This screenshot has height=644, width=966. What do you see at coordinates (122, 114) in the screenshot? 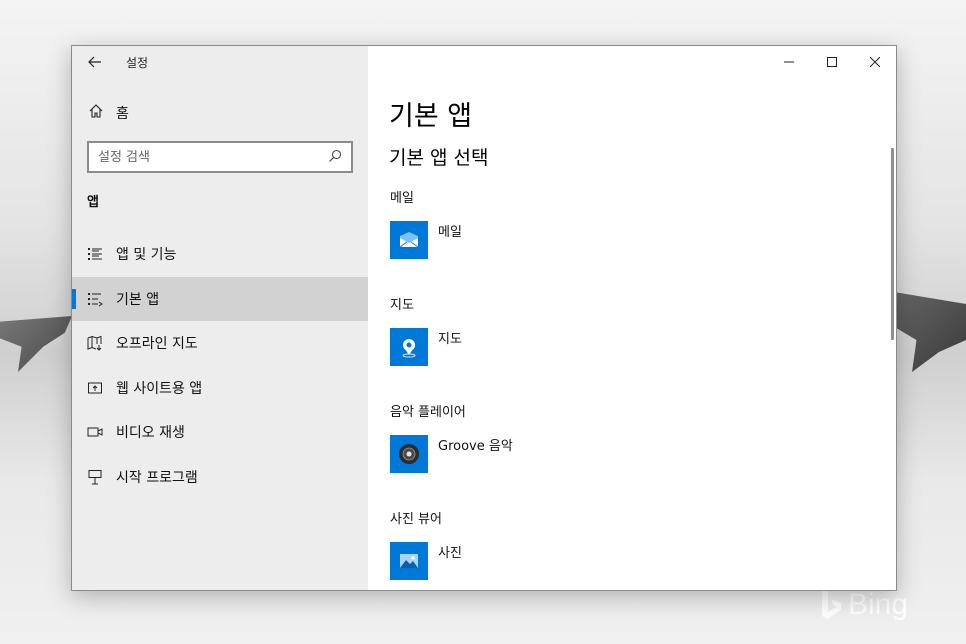
I see `home-label: 홈` at bounding box center [122, 114].